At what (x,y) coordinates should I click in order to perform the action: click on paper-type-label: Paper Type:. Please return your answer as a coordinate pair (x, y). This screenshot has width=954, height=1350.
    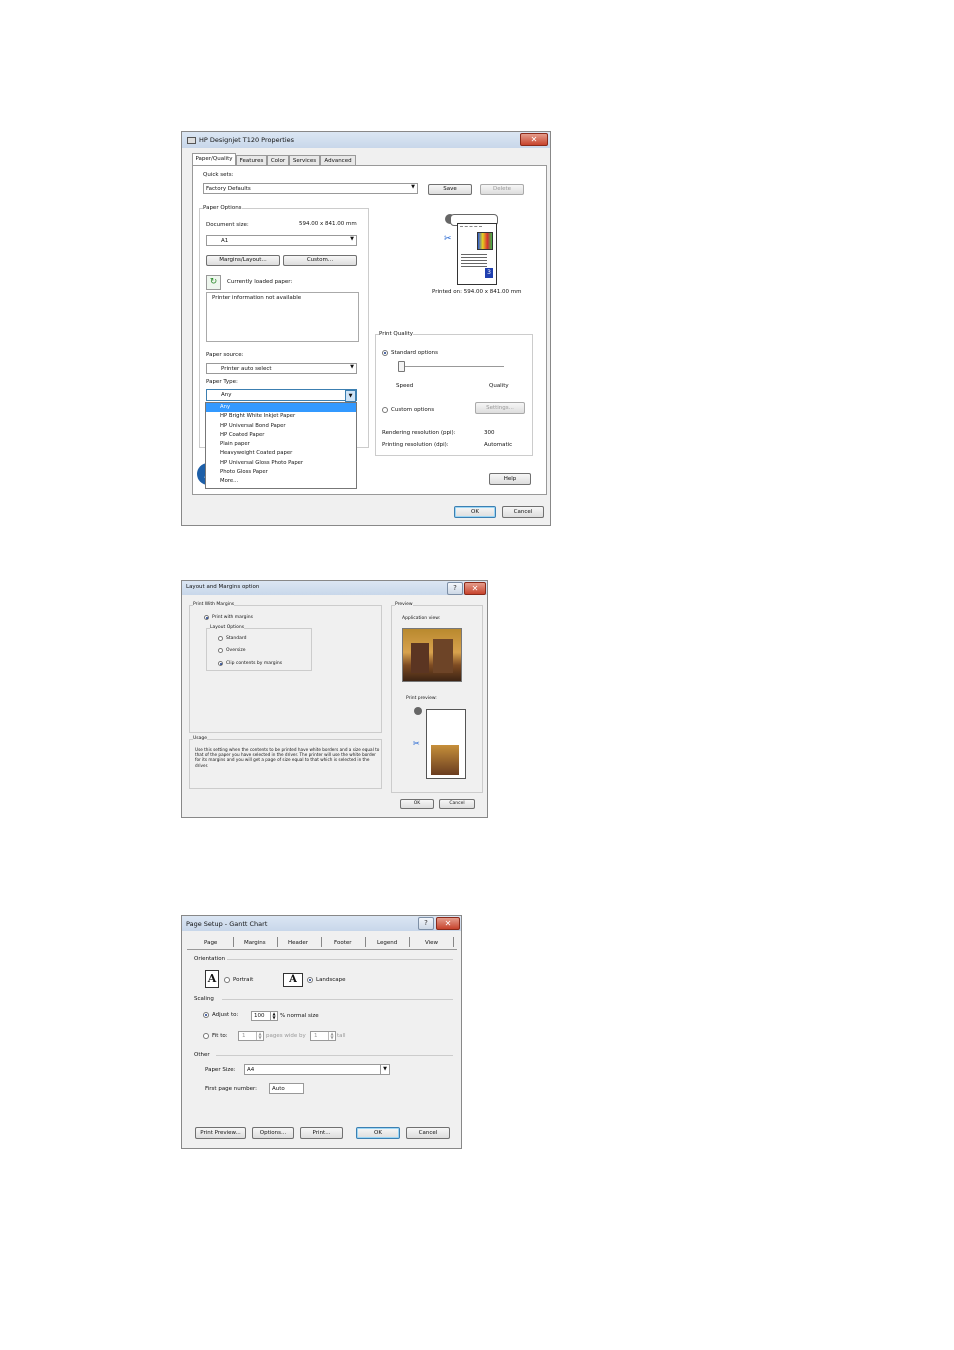
    Looking at the image, I should click on (222, 382).